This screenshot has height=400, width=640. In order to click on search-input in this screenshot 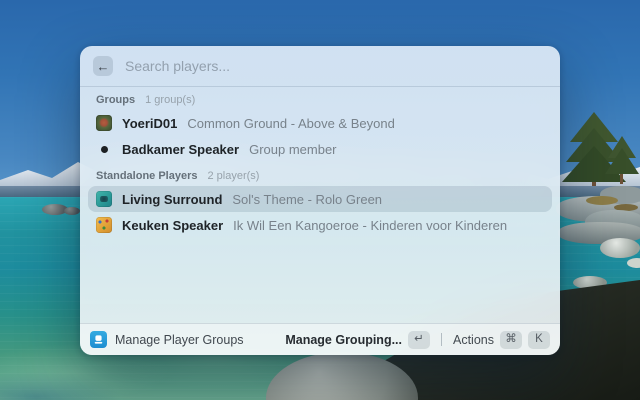, I will do `click(335, 66)`.